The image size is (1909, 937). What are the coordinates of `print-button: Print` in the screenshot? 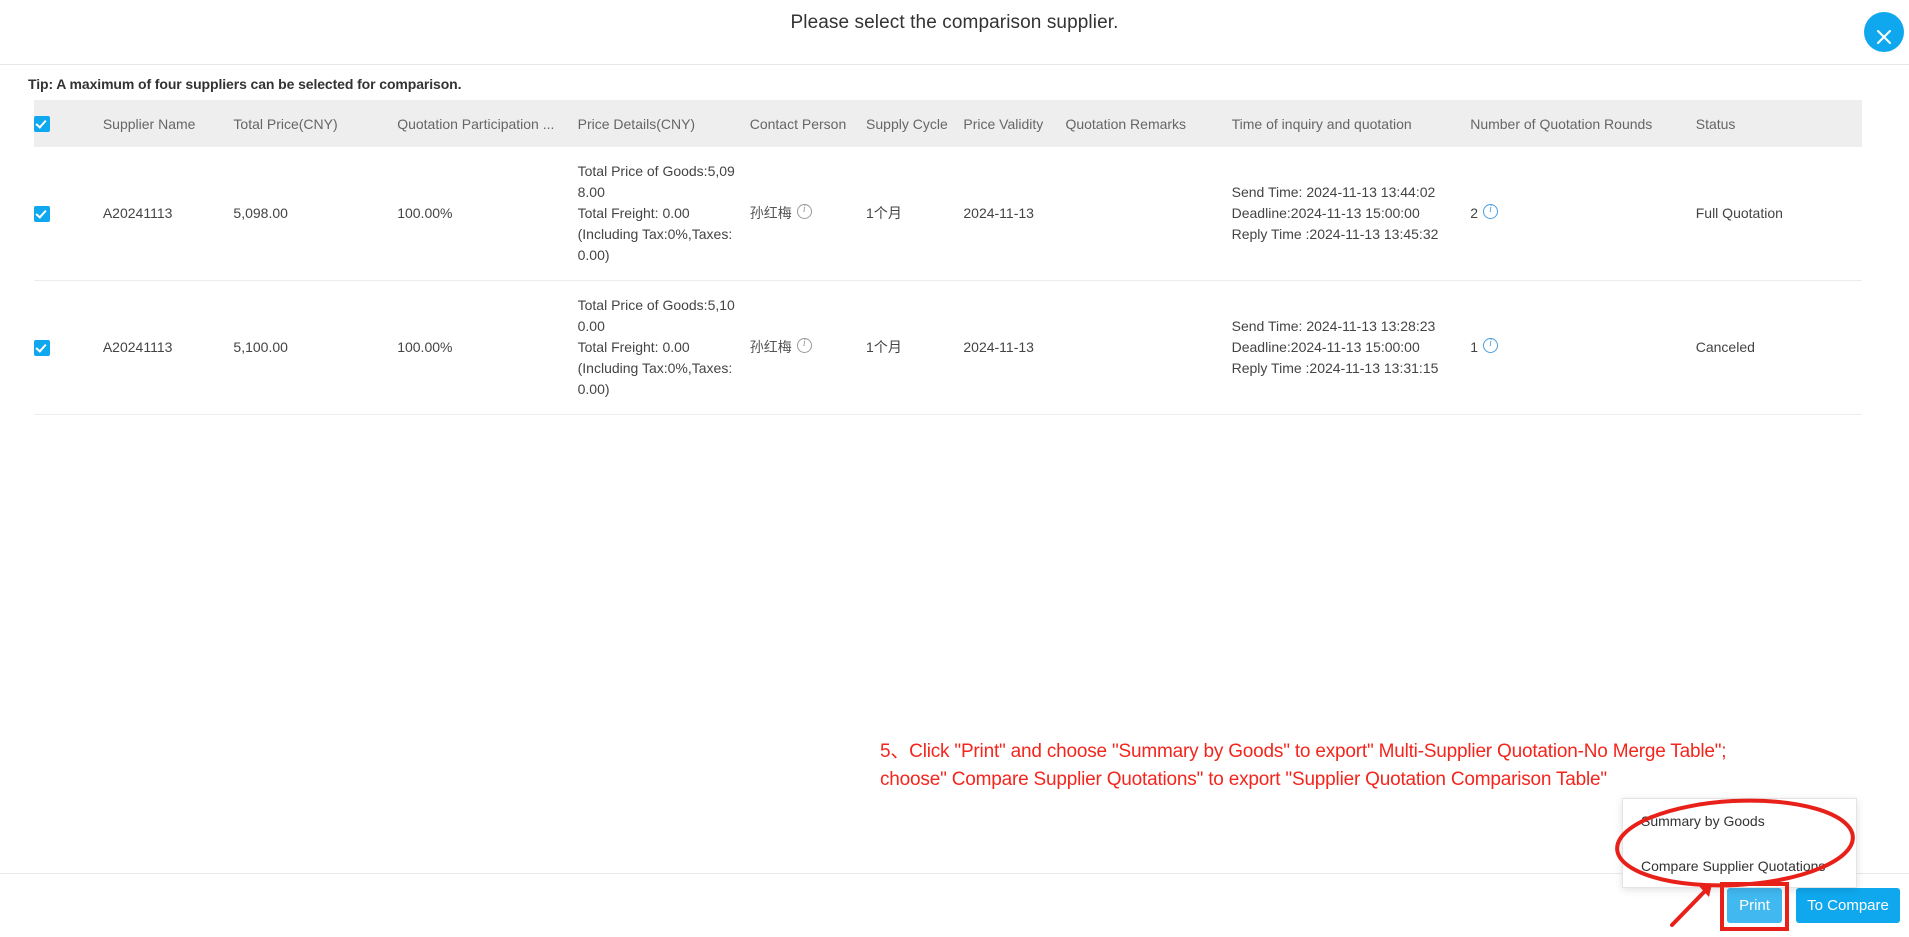 It's located at (1754, 905).